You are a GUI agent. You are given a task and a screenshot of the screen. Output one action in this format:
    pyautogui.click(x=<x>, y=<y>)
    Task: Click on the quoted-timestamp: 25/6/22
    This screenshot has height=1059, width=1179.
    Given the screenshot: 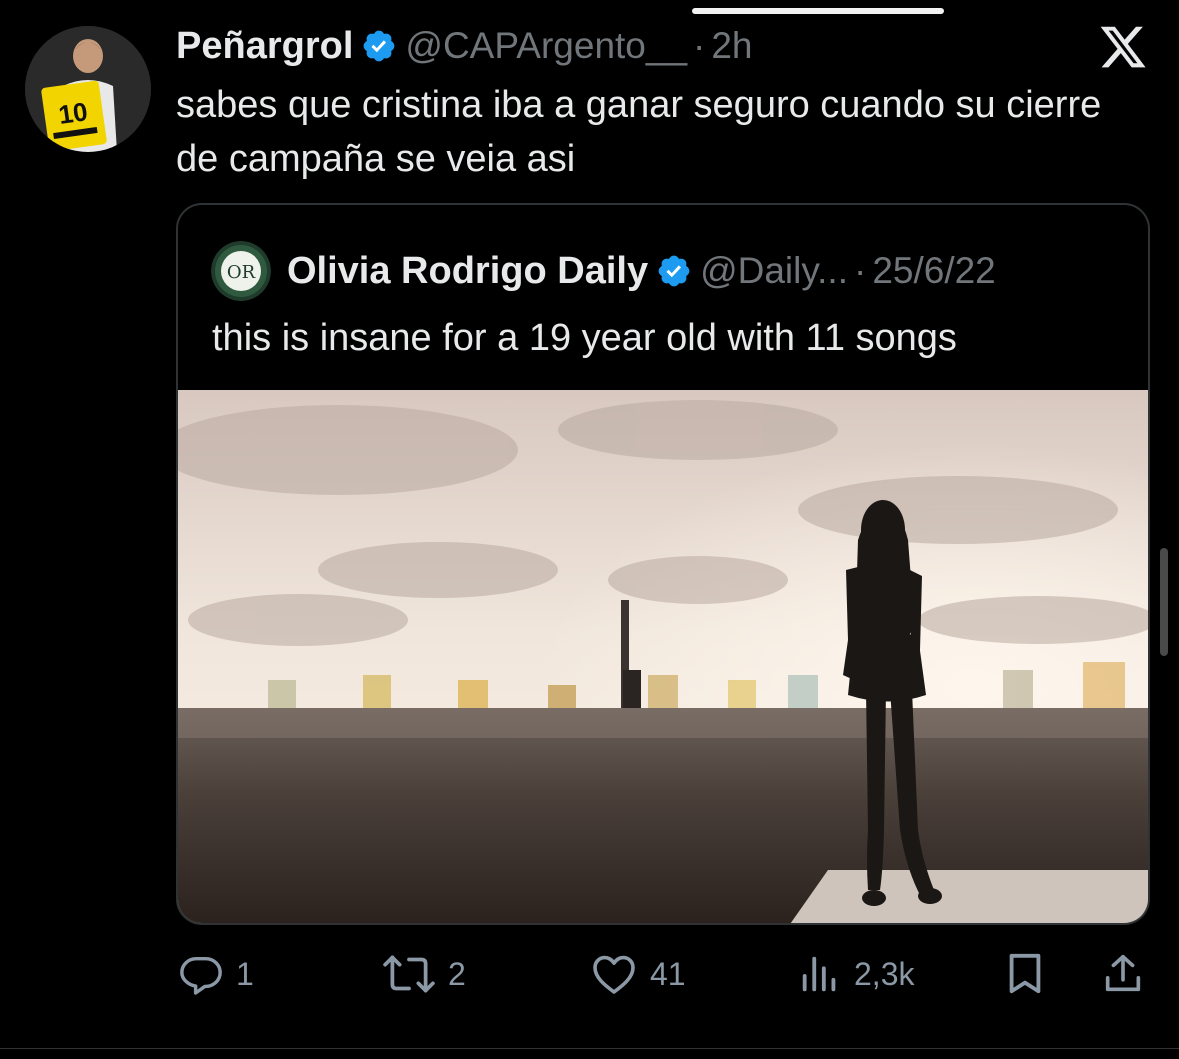 What is the action you would take?
    pyautogui.click(x=933, y=271)
    